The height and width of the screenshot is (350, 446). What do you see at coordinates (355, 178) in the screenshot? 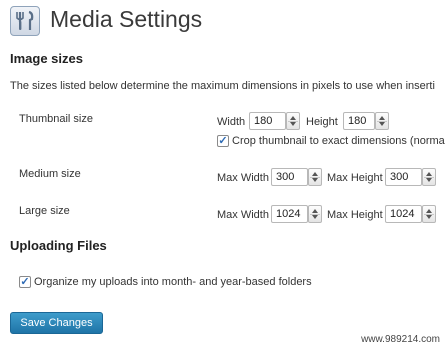
I see `medium-max-height-label: Max Height` at bounding box center [355, 178].